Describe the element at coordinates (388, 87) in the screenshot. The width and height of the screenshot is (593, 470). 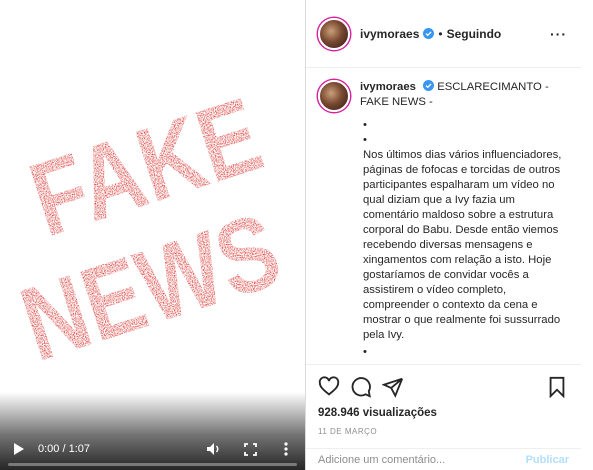
I see `caption-username-link: ivymoraes` at that location.